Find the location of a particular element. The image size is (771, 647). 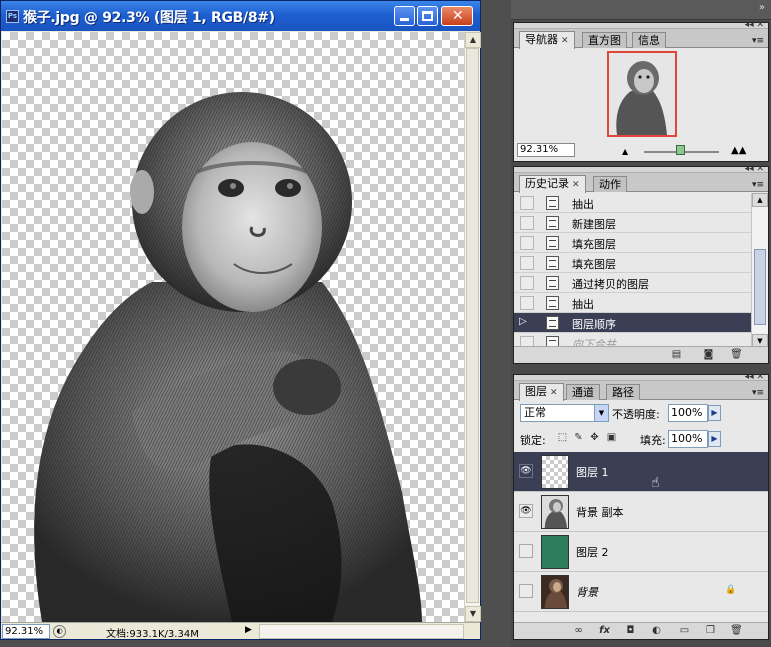

layer-row: 👁 背景 副本 is located at coordinates (641, 512).